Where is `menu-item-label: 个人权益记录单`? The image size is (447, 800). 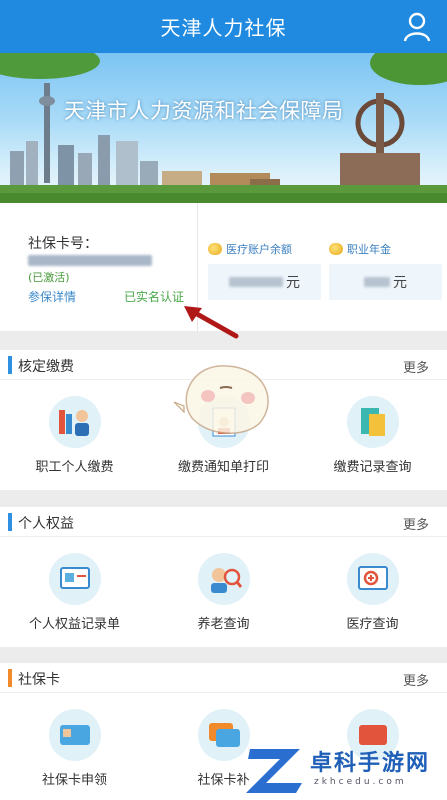 menu-item-label: 个人权益记录单 is located at coordinates (74, 624).